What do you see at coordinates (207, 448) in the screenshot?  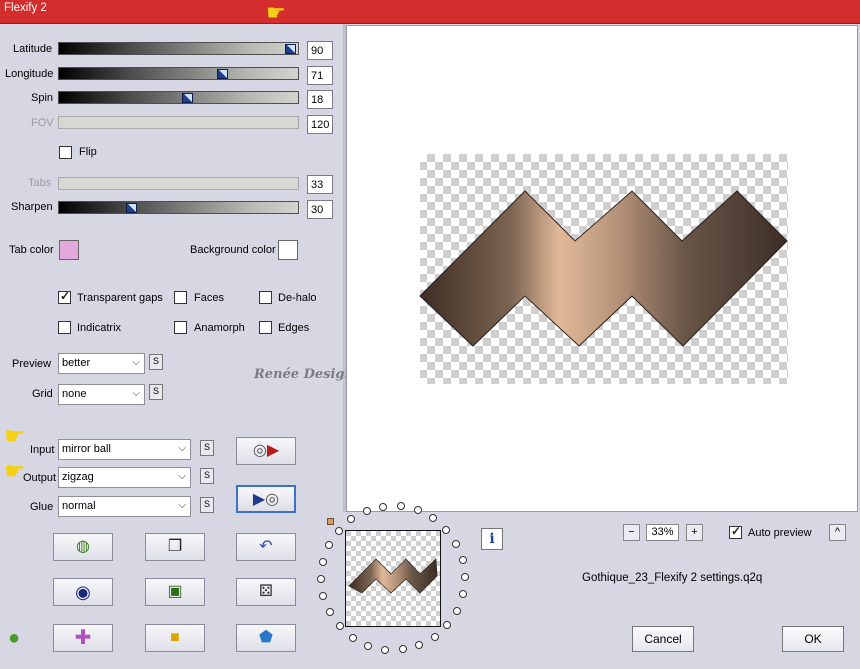 I see `input-s-button: S` at bounding box center [207, 448].